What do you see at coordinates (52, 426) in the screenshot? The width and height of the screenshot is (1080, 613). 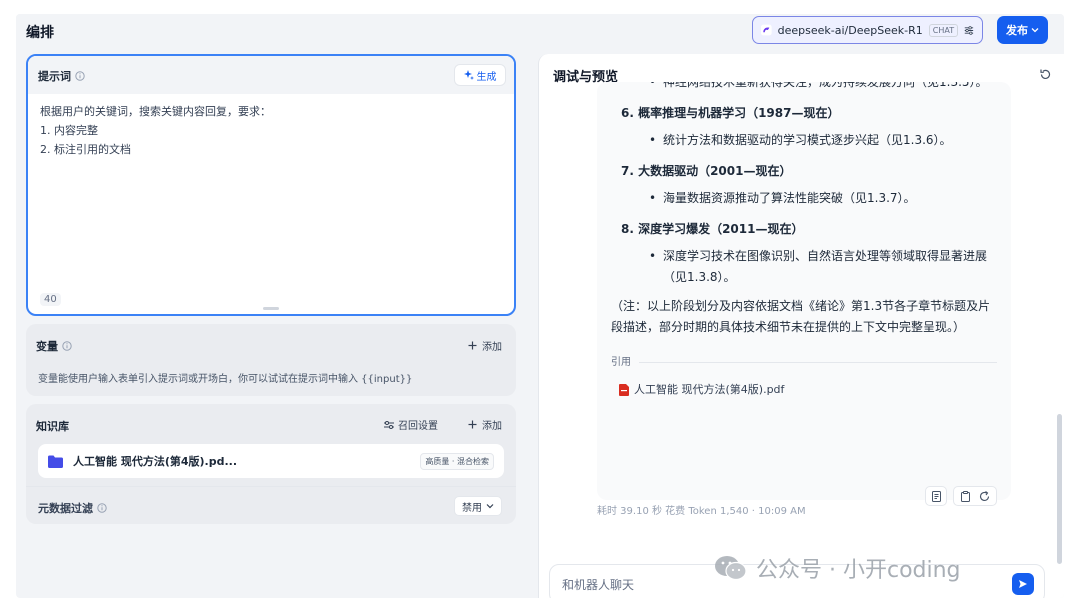 I see `knowledge-title: 知识库` at bounding box center [52, 426].